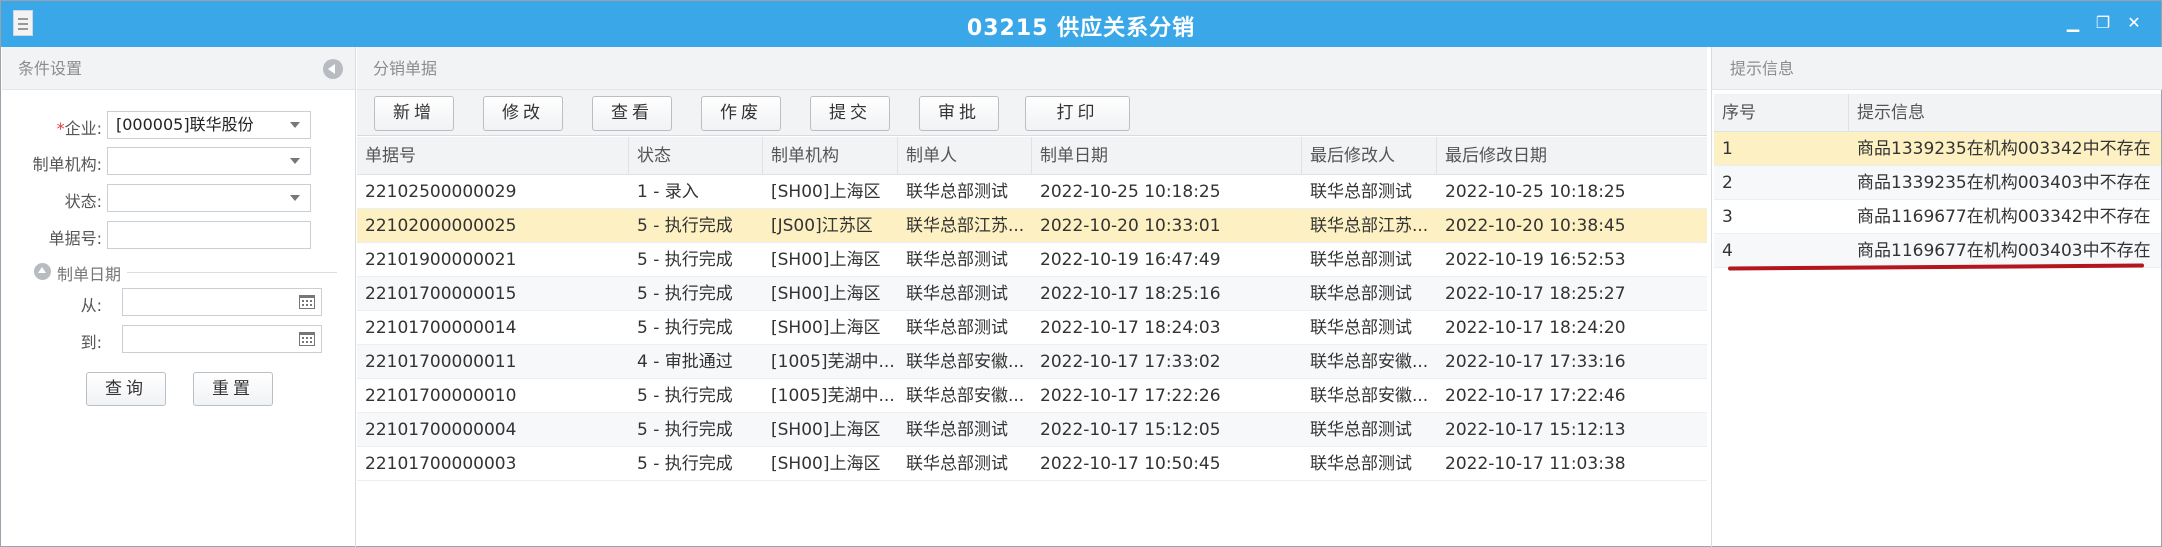 The image size is (2162, 547). Describe the element at coordinates (1535, 464) in the screenshot. I see `cell-modify-date: 2022-10-17 11:03:38` at that location.